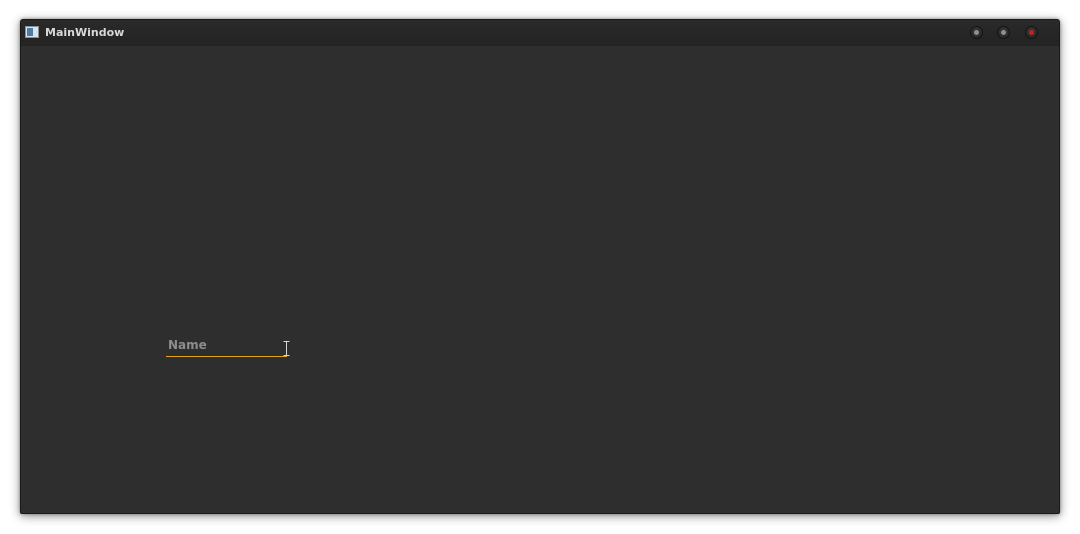  I want to click on close-dot-icon, so click(1031, 32).